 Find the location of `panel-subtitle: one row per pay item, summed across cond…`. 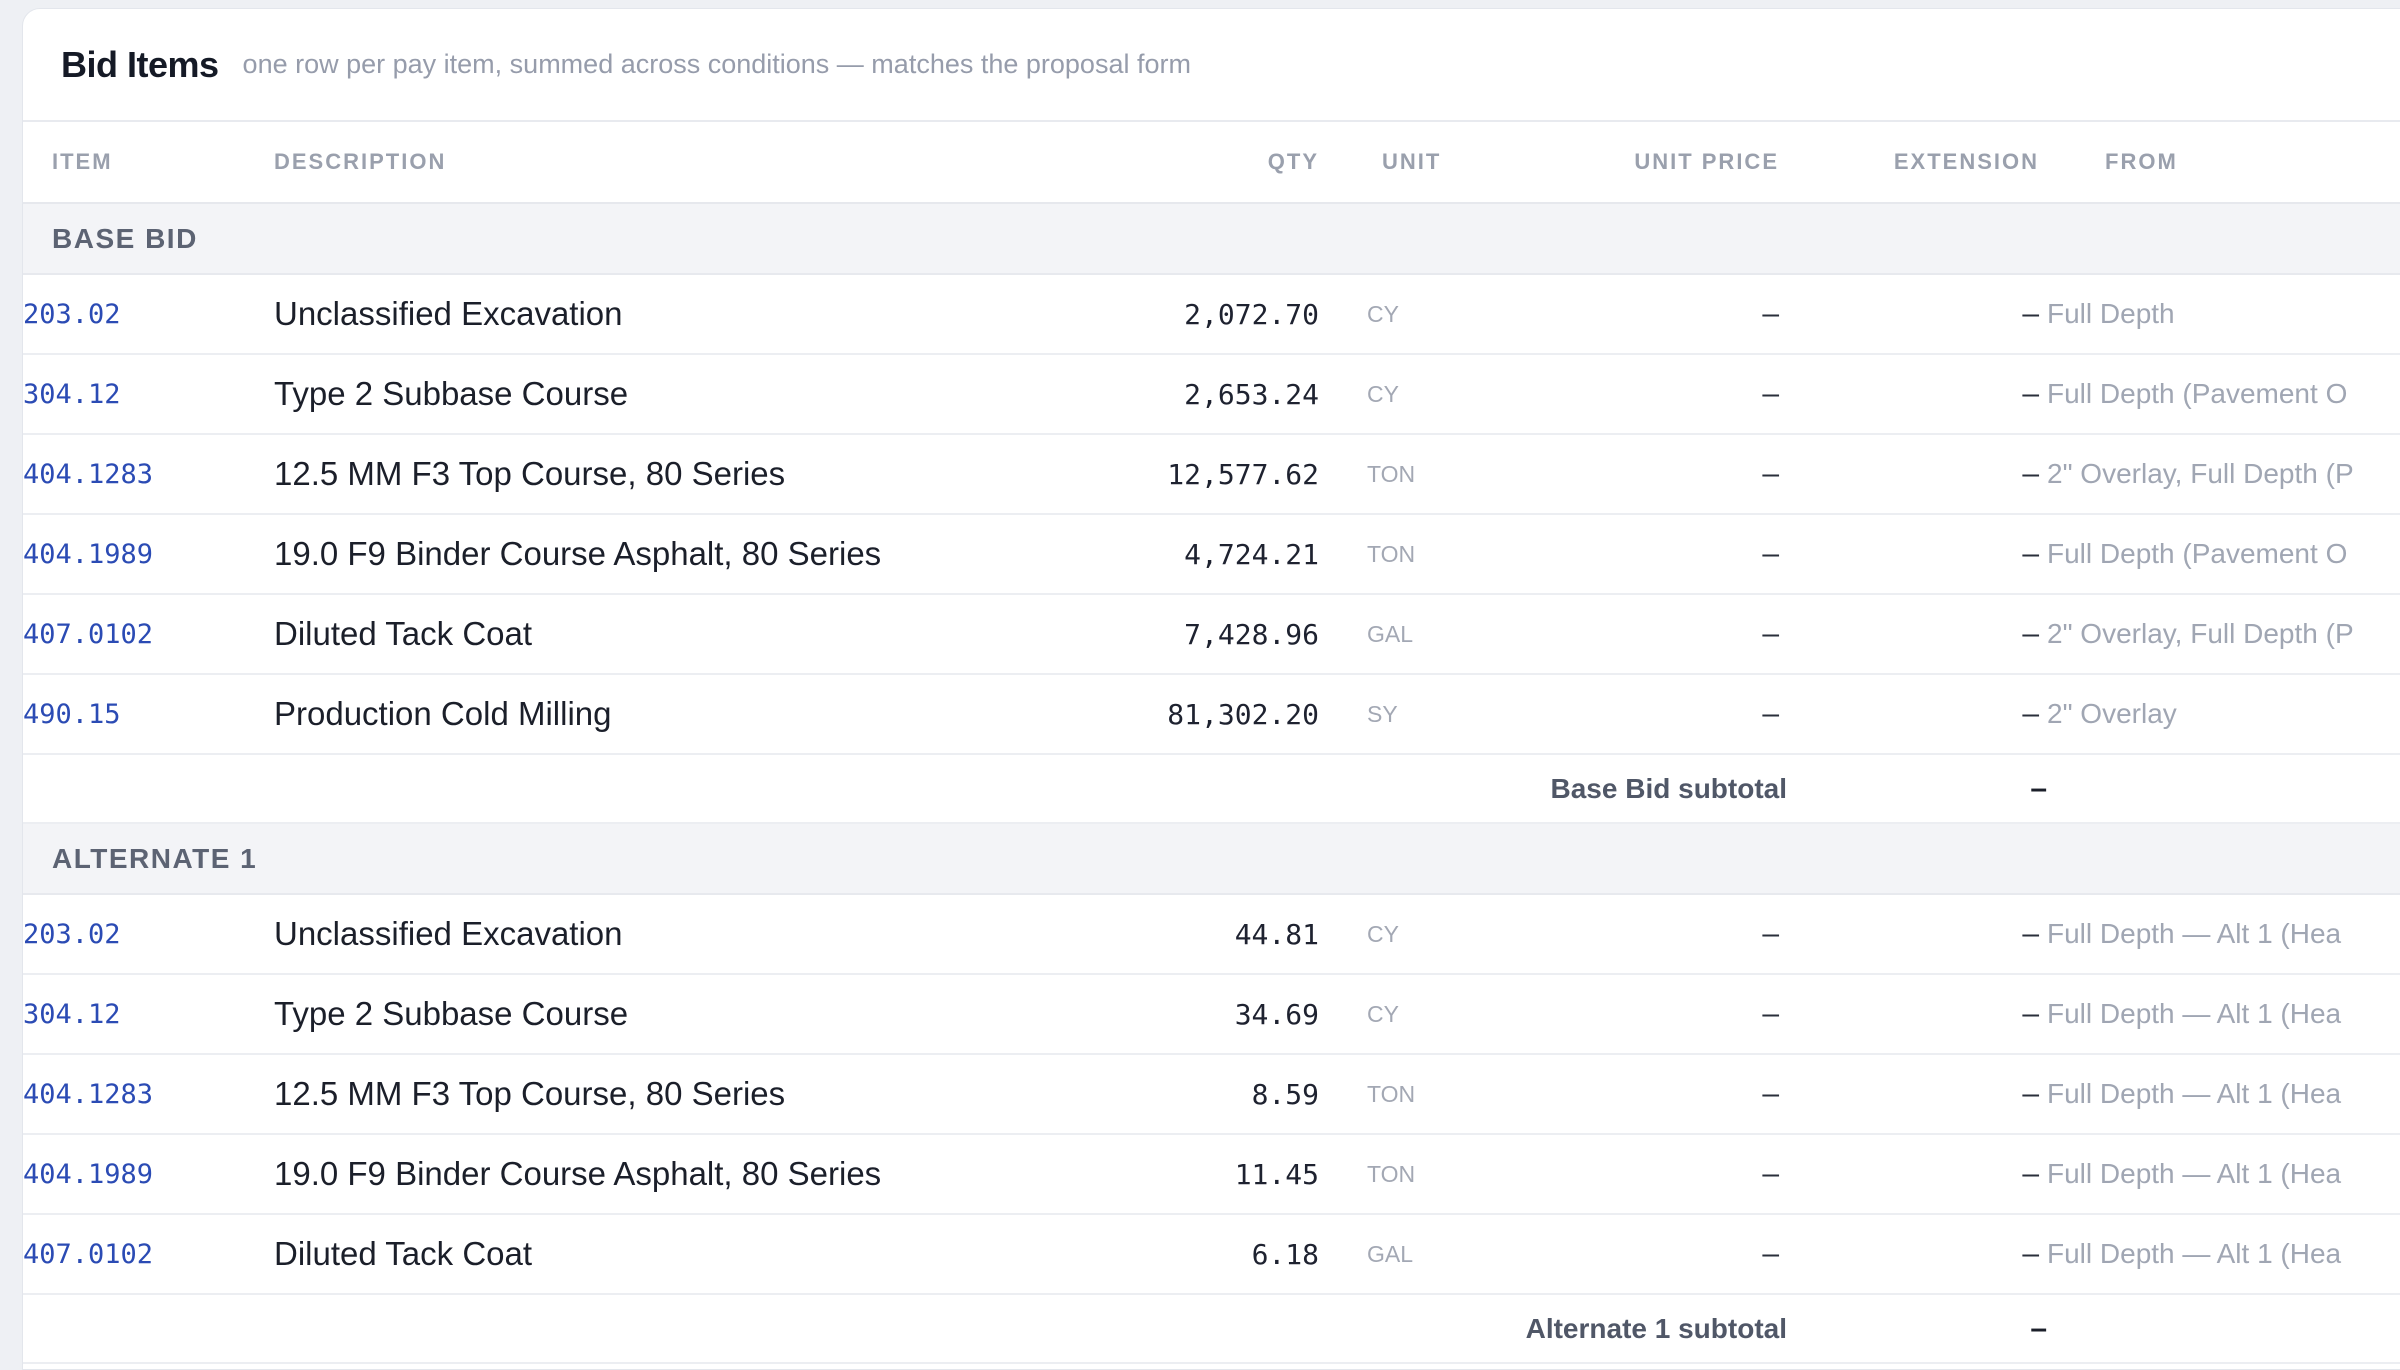

panel-subtitle: one row per pay item, summed across cond… is located at coordinates (716, 64).